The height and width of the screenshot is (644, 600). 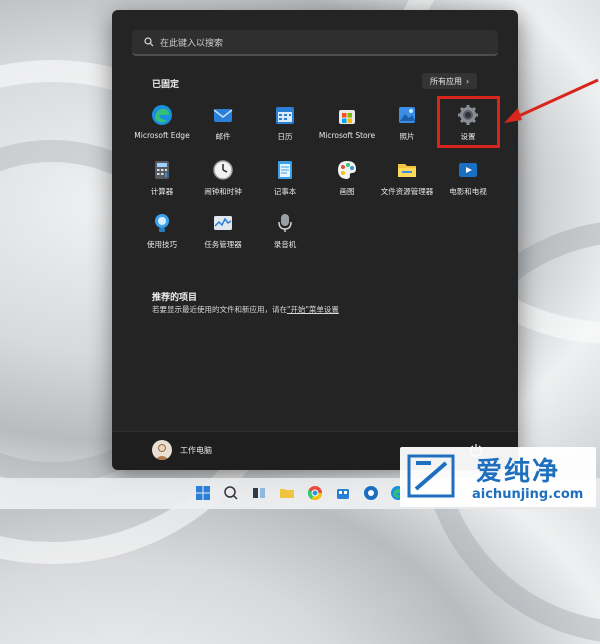 What do you see at coordinates (162, 237) in the screenshot?
I see `pinned-app-tips: 使用技巧` at bounding box center [162, 237].